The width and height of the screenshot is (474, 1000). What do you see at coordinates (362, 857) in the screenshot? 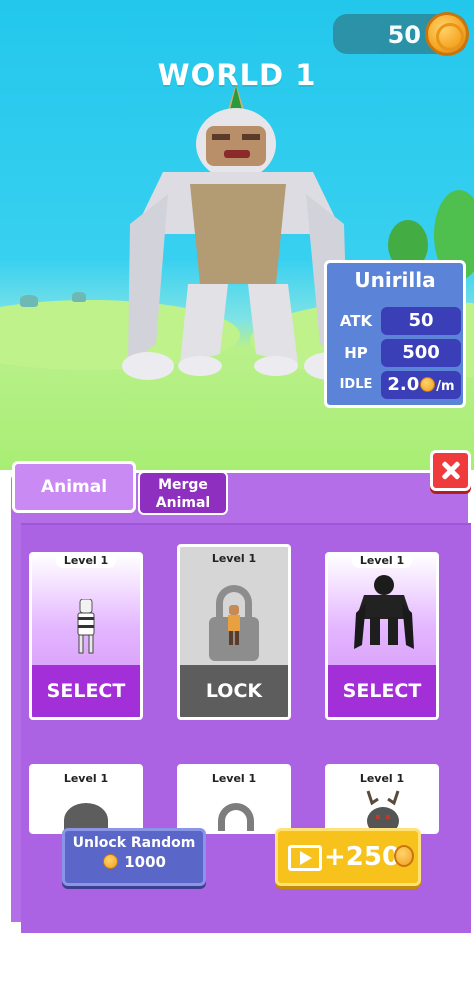
I see `reward-amount: +250` at bounding box center [362, 857].